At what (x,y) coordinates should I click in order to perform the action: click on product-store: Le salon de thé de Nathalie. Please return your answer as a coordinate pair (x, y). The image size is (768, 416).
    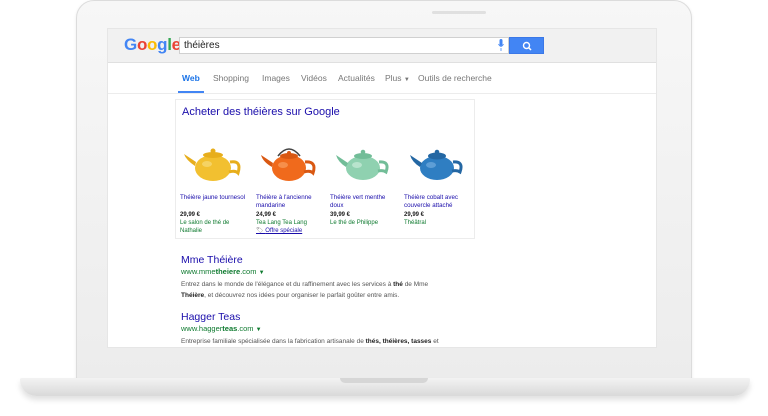
    Looking at the image, I should click on (205, 227).